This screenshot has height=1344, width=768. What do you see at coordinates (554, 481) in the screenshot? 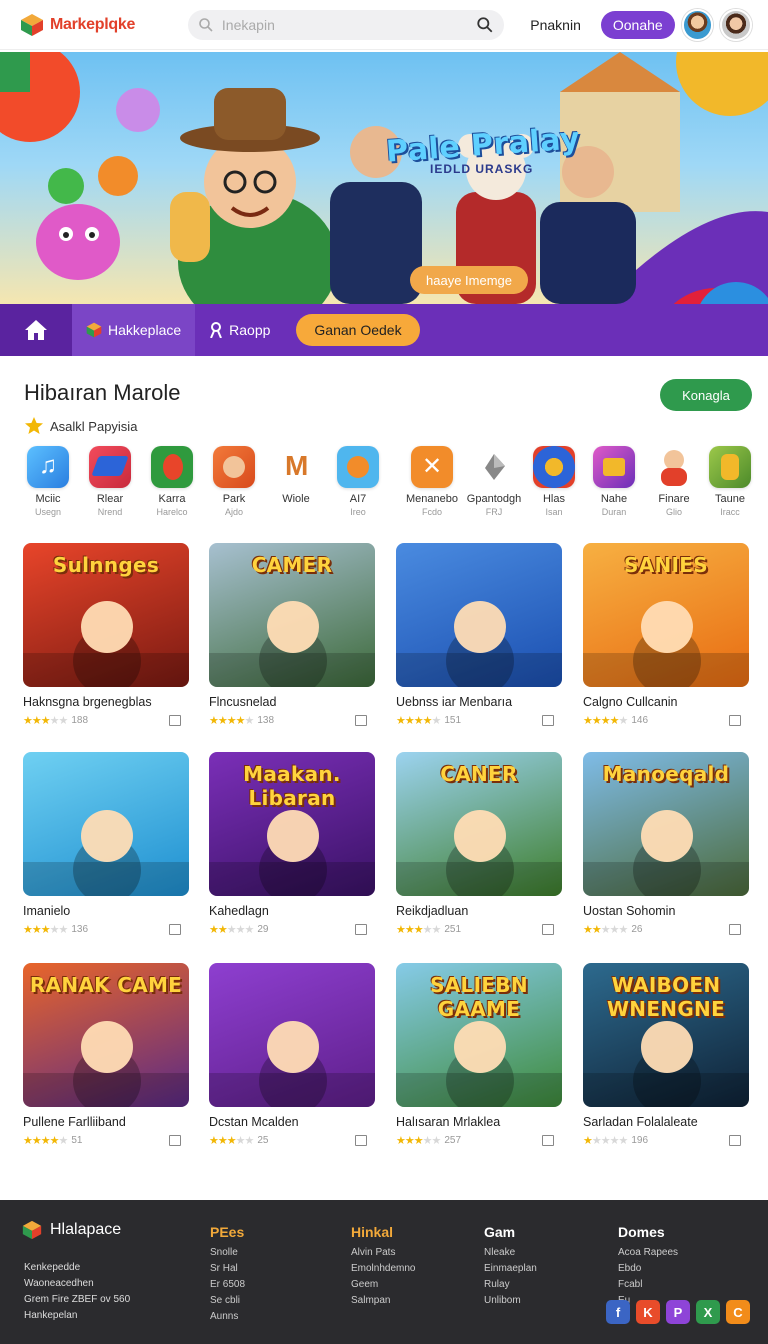
I see `app-item: Hlas Isan` at bounding box center [554, 481].